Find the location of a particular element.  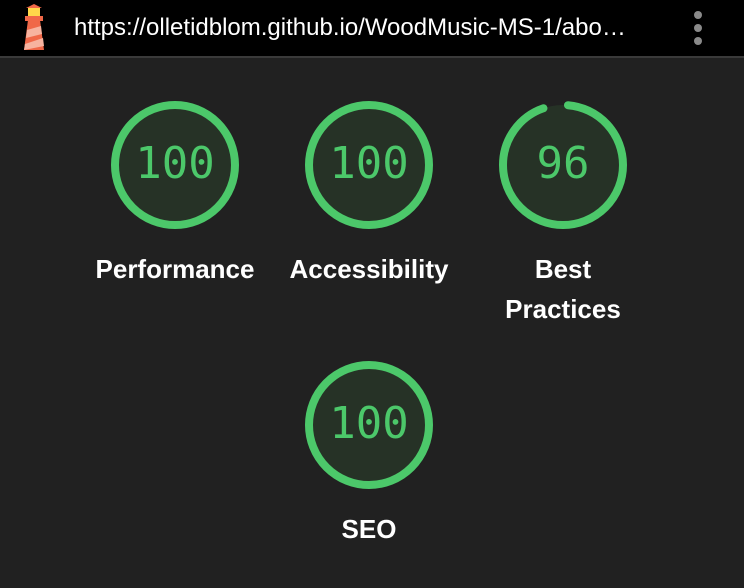

gauge-label: Accessibility is located at coordinates (369, 269).